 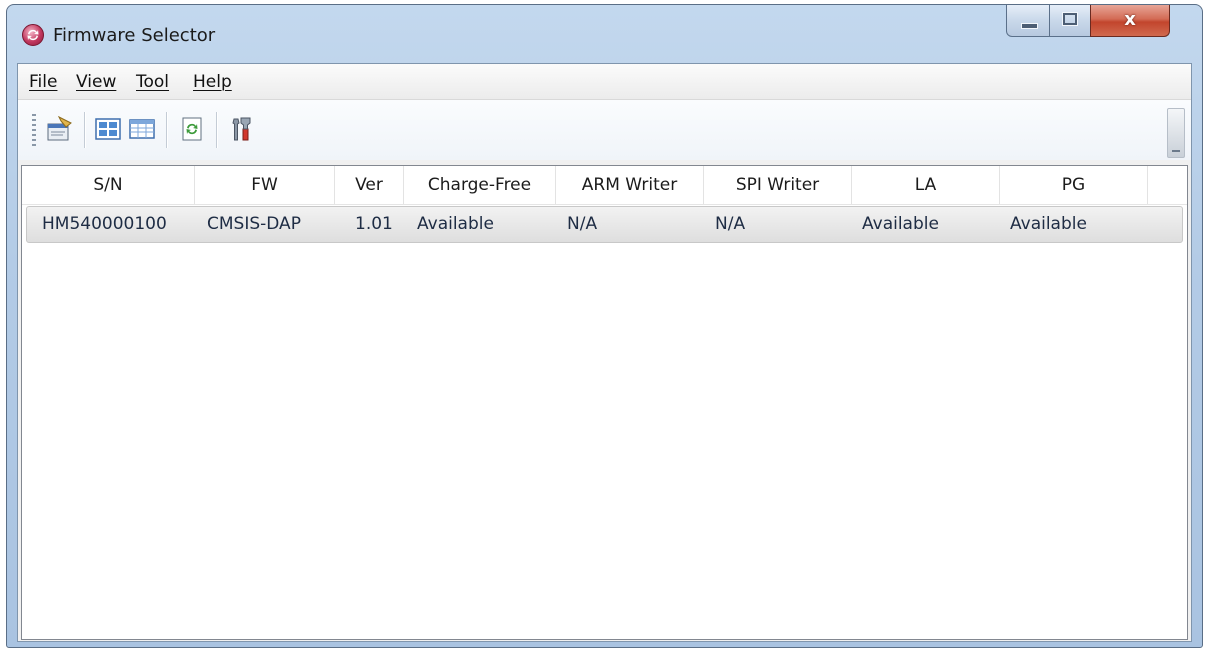 I want to click on menu-bar: File View Tool Help, so click(x=604, y=82).